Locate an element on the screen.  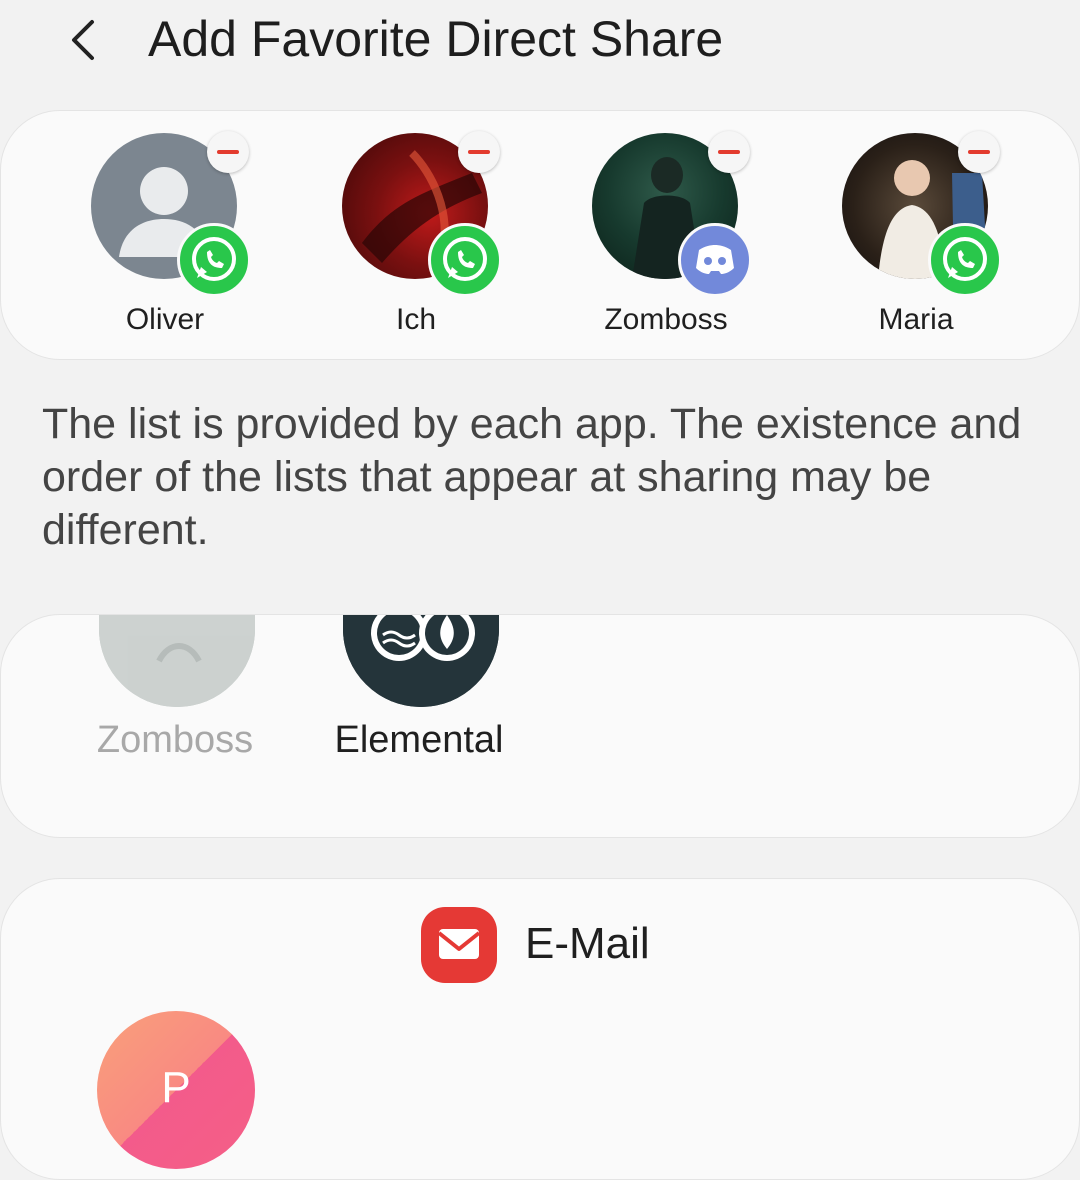
favorite-contact: Zomboss is located at coordinates (666, 241).